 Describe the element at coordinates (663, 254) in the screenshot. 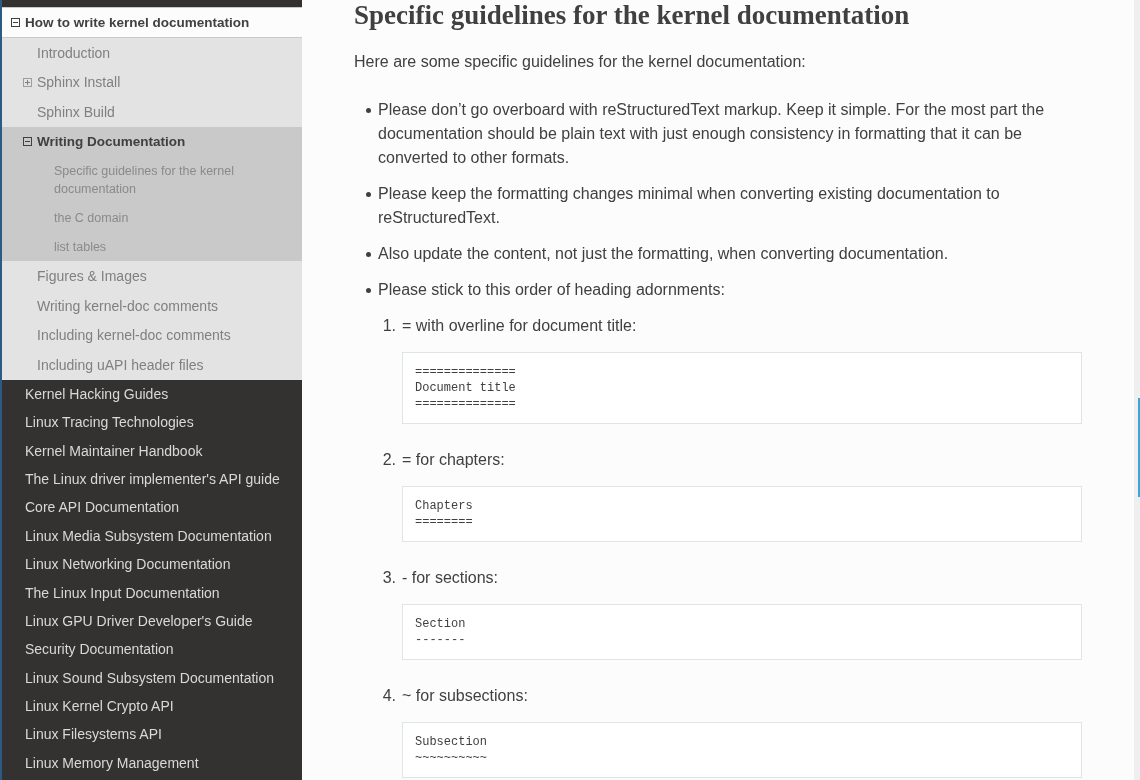

I see `guideline-text: Also update the content, not just the formatting, when converting documentation.` at that location.